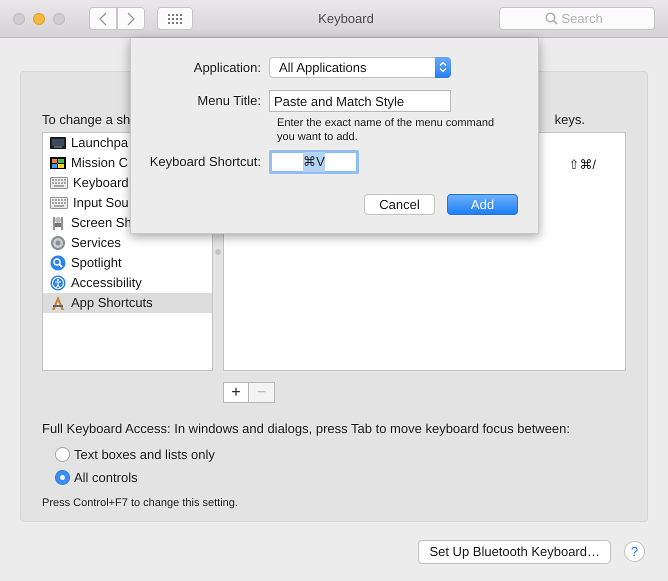 Image resolution: width=668 pixels, height=581 pixels. What do you see at coordinates (227, 67) in the screenshot?
I see `field-label: Application:` at bounding box center [227, 67].